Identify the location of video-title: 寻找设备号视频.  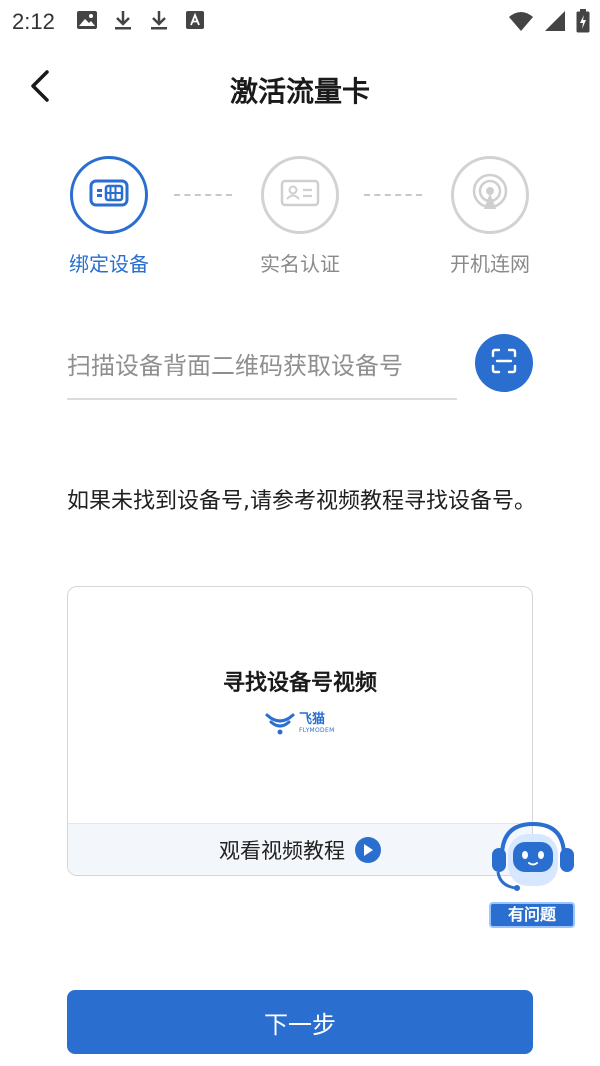
(299, 683).